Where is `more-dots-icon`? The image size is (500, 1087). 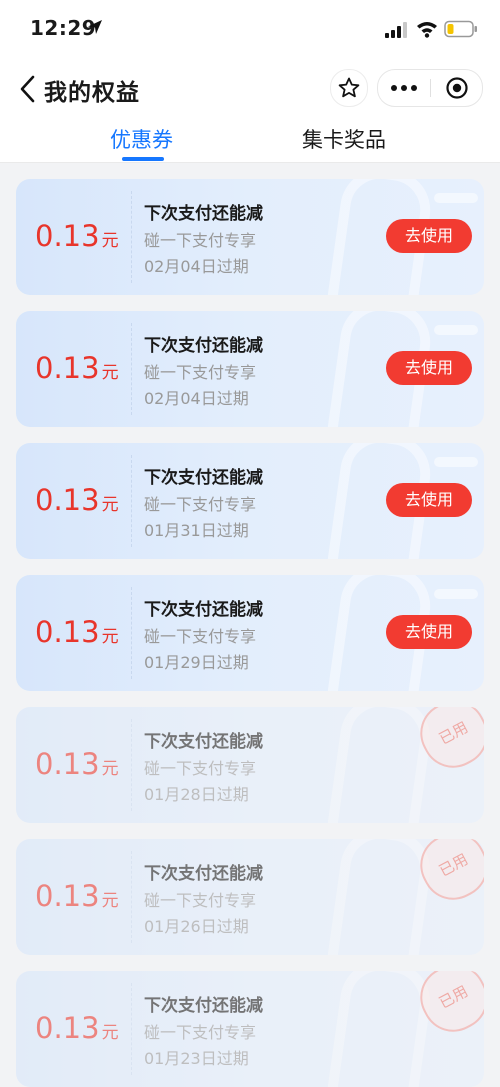
more-dots-icon is located at coordinates (404, 88).